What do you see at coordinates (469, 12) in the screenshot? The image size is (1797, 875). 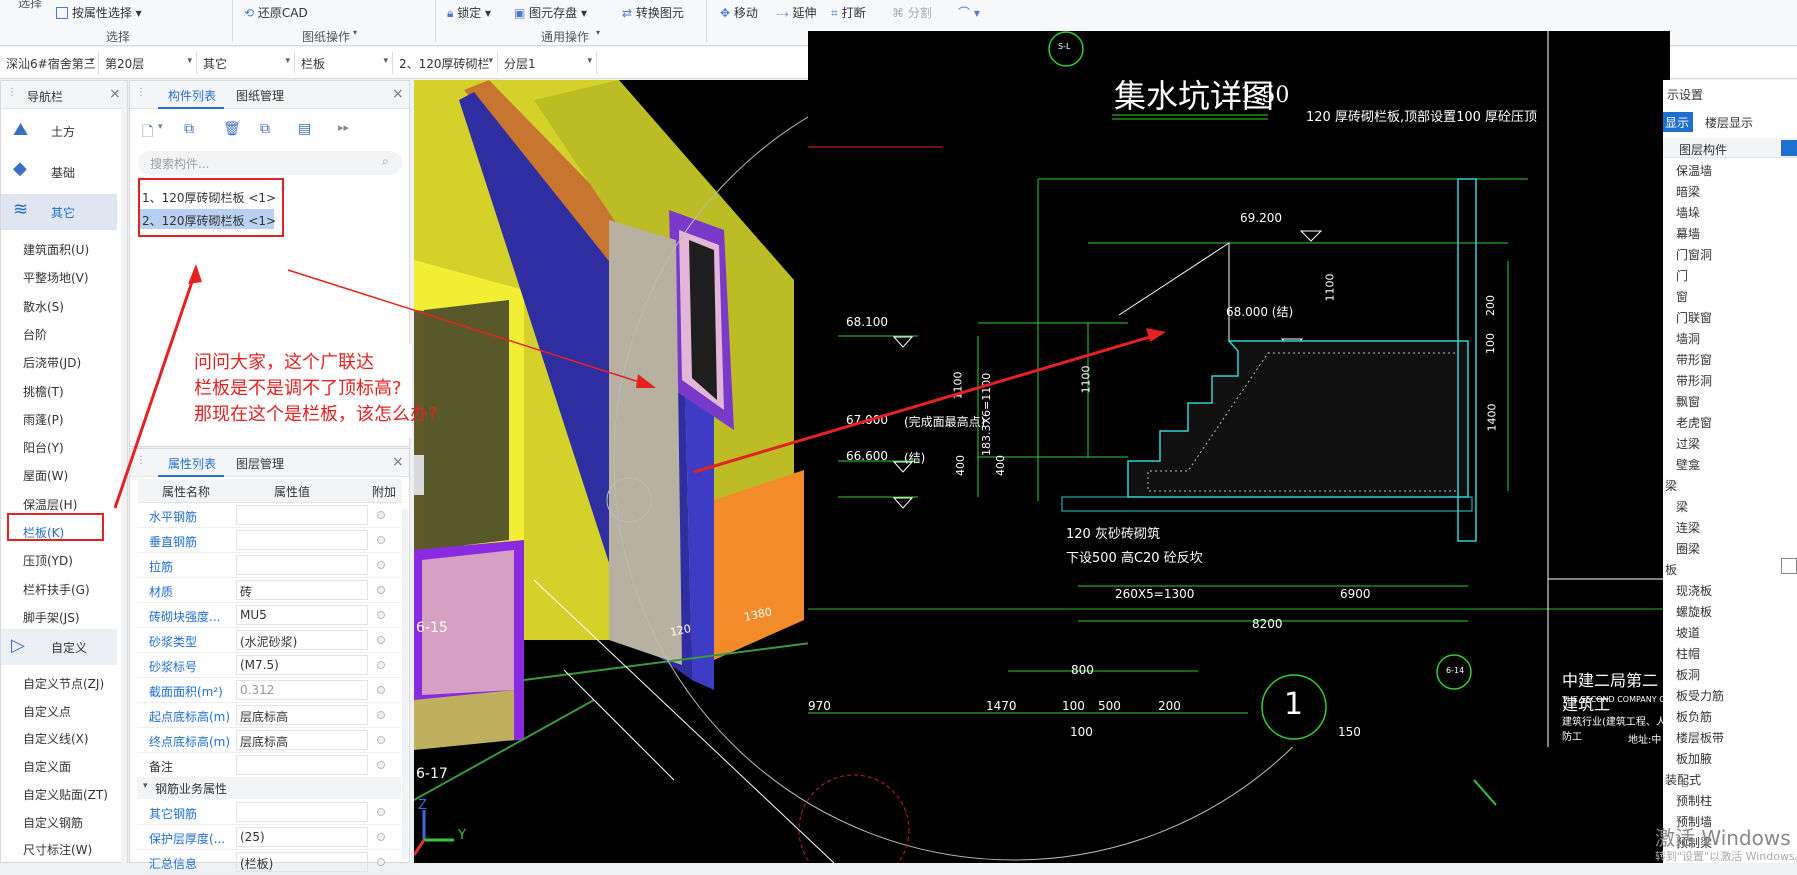 I see `lock-button: 🔒︎ 锁定 ▾` at bounding box center [469, 12].